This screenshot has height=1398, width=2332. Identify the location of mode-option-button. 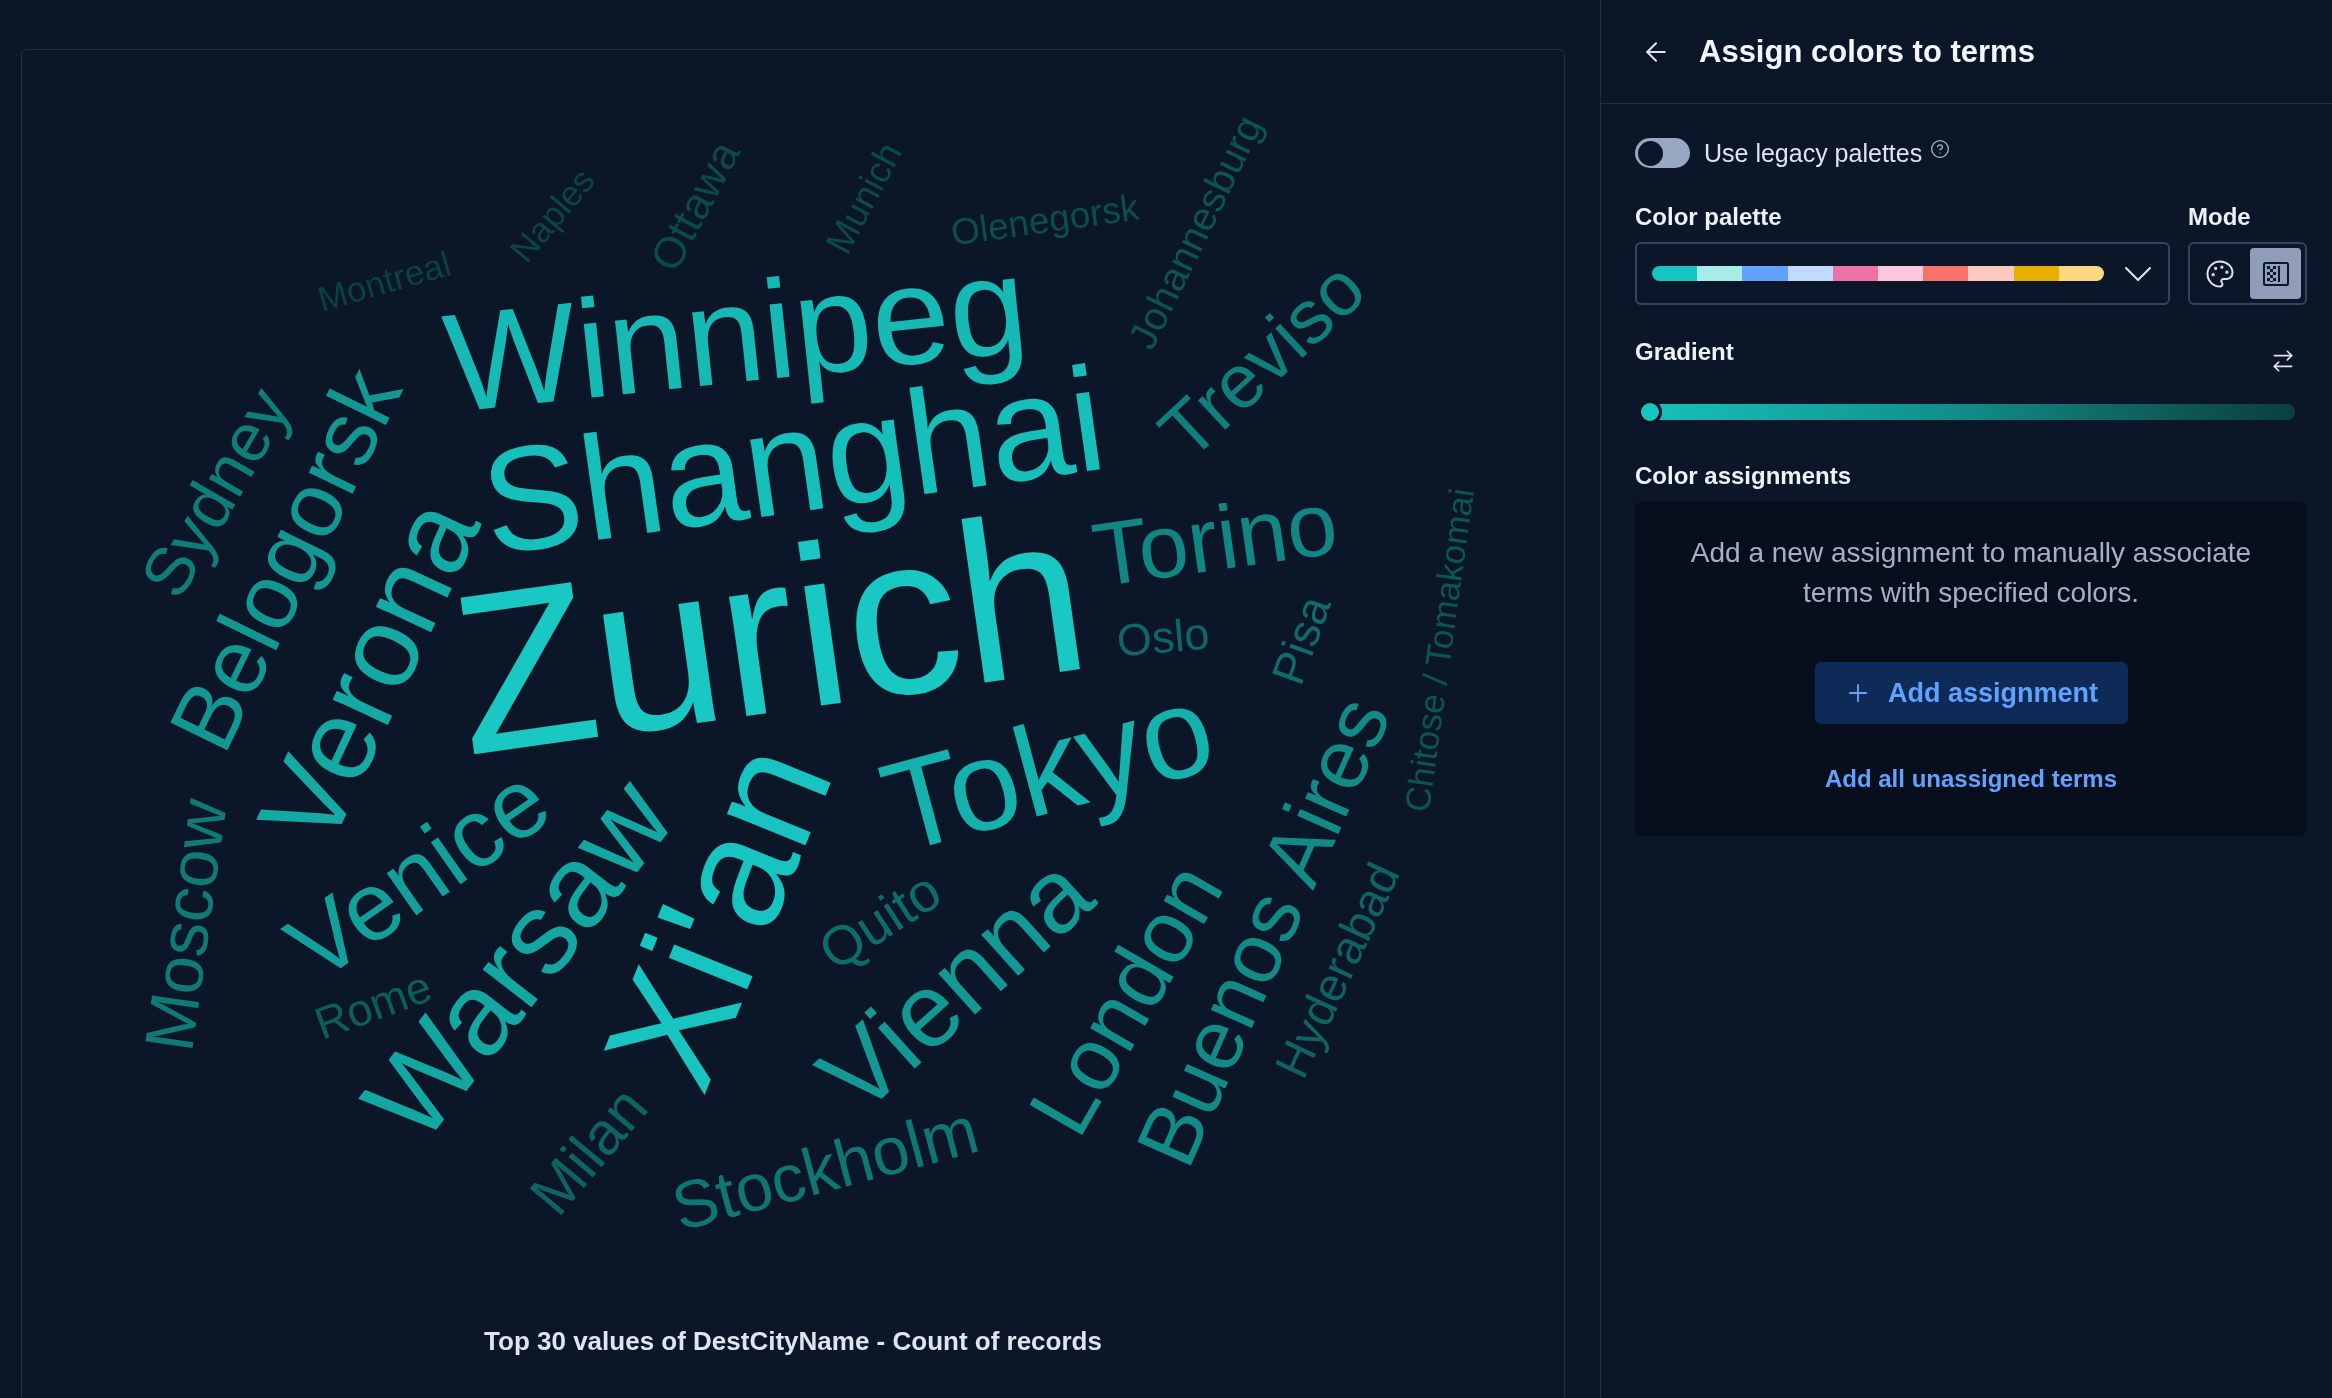
(2275, 273).